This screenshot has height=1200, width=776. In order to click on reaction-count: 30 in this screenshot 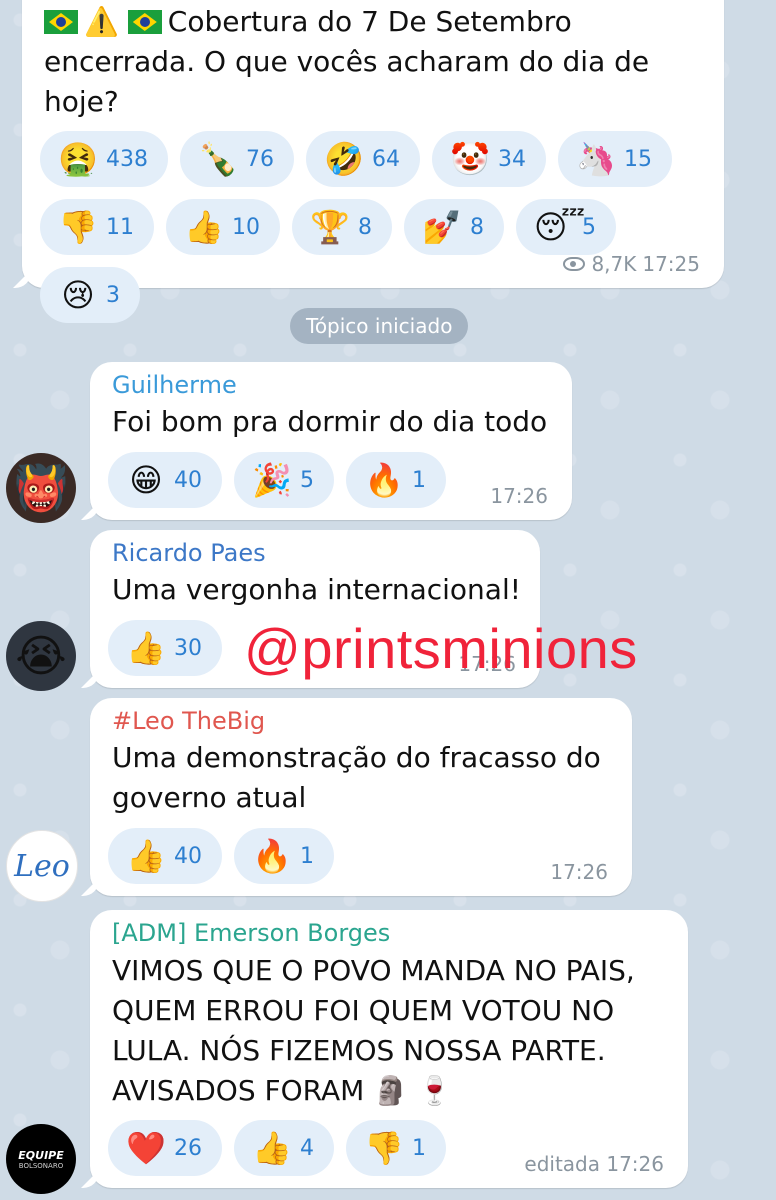, I will do `click(188, 648)`.